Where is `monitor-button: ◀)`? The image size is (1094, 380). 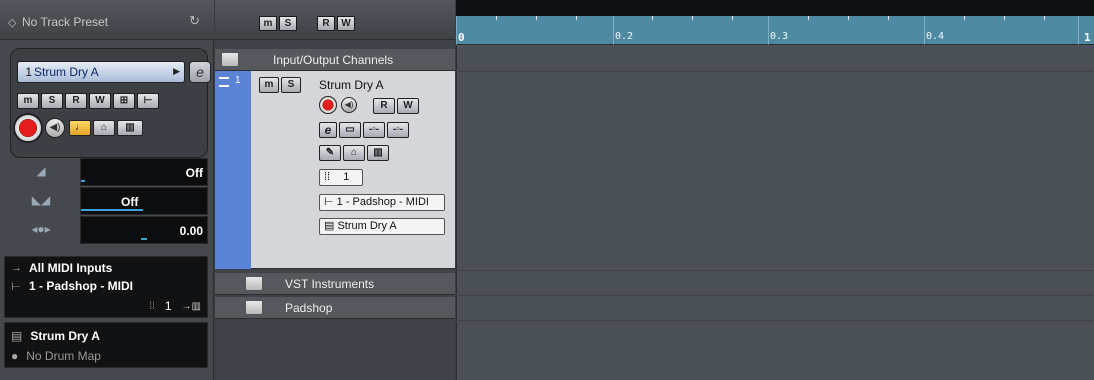 monitor-button: ◀) is located at coordinates (55, 128).